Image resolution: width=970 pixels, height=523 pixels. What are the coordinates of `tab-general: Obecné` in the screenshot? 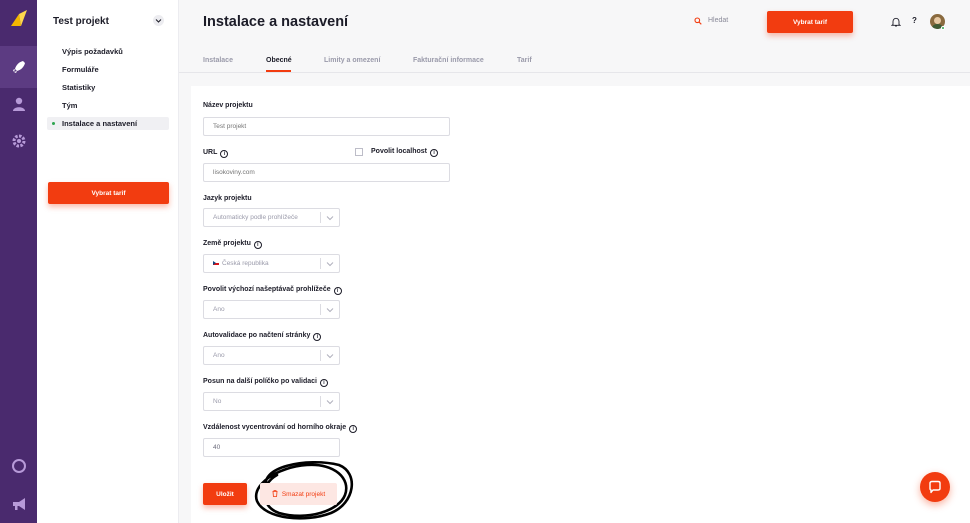 It's located at (279, 60).